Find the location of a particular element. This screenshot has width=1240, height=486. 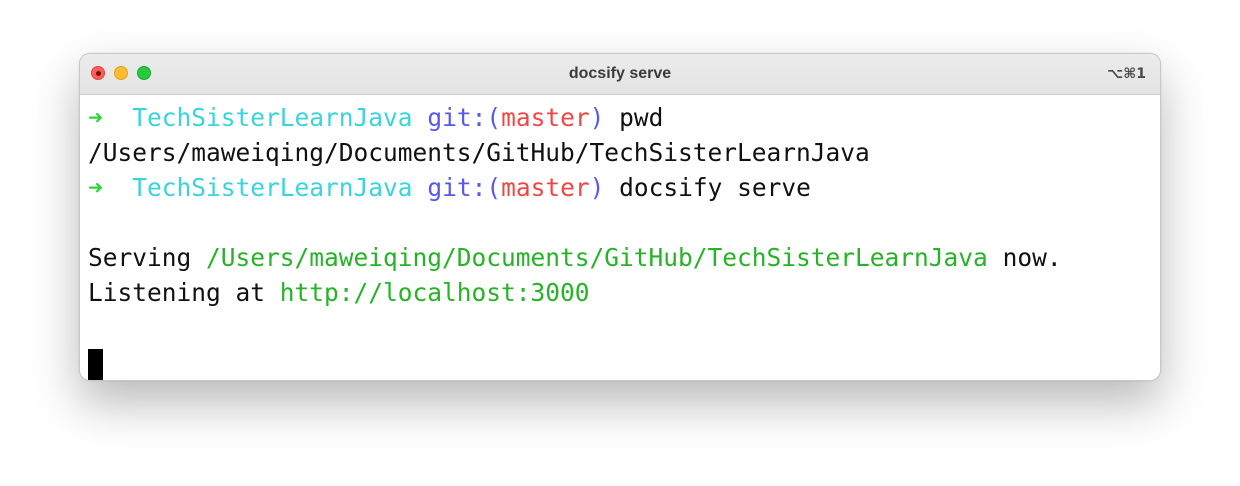

output-text: now. is located at coordinates (1032, 257).